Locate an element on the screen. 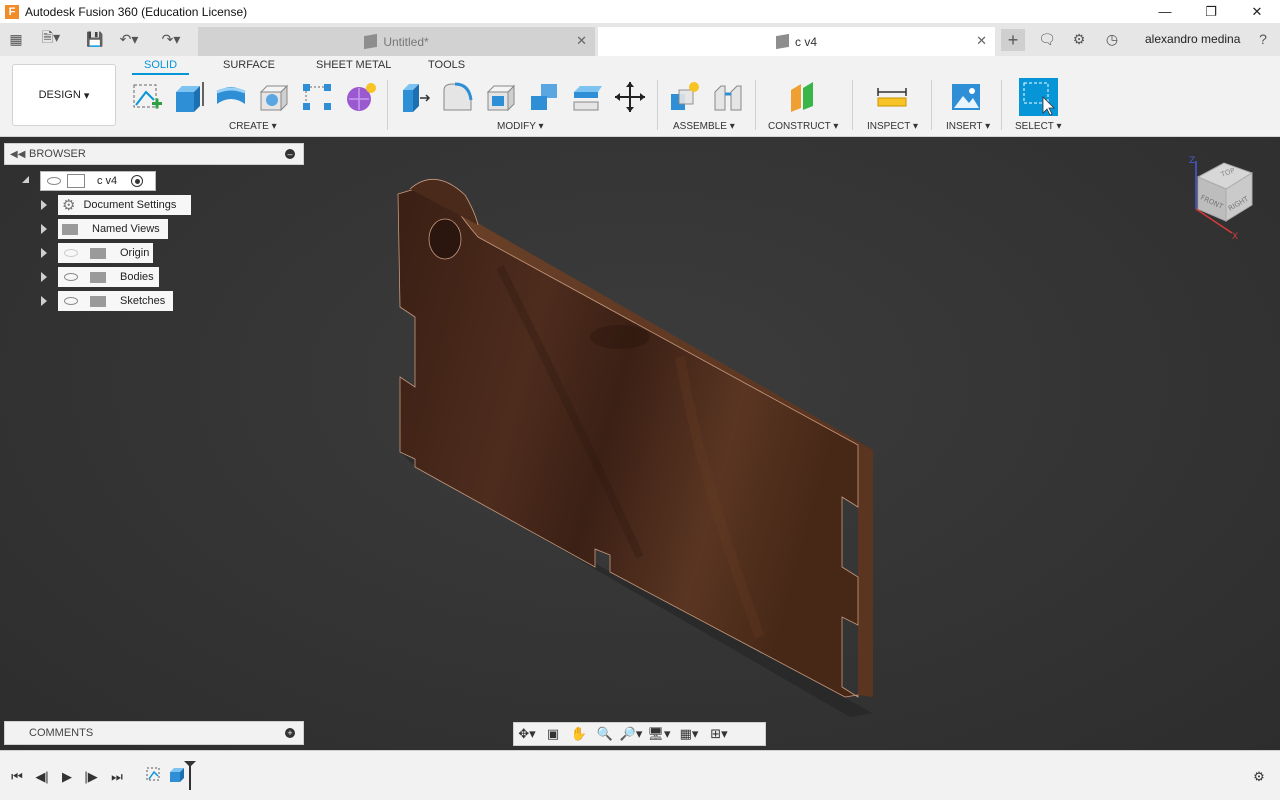 This screenshot has height=800, width=1280. tab-surface: SURFACE is located at coordinates (249, 65).